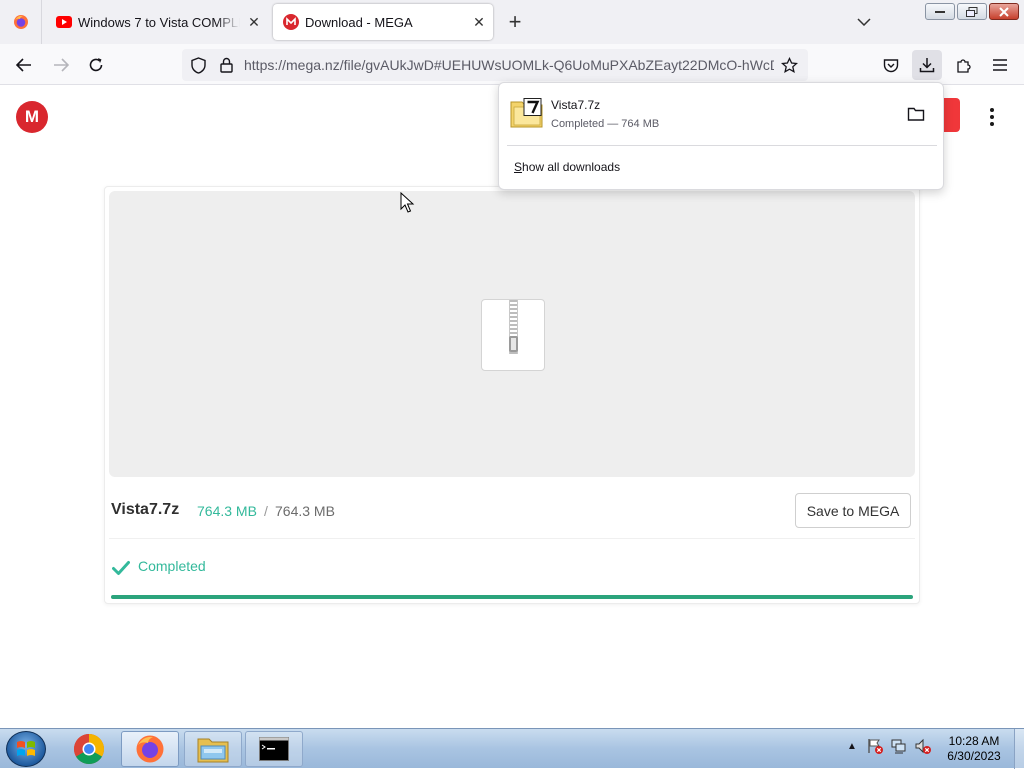 This screenshot has height=769, width=1024. What do you see at coordinates (172, 566) in the screenshot?
I see `download-status: Completed` at bounding box center [172, 566].